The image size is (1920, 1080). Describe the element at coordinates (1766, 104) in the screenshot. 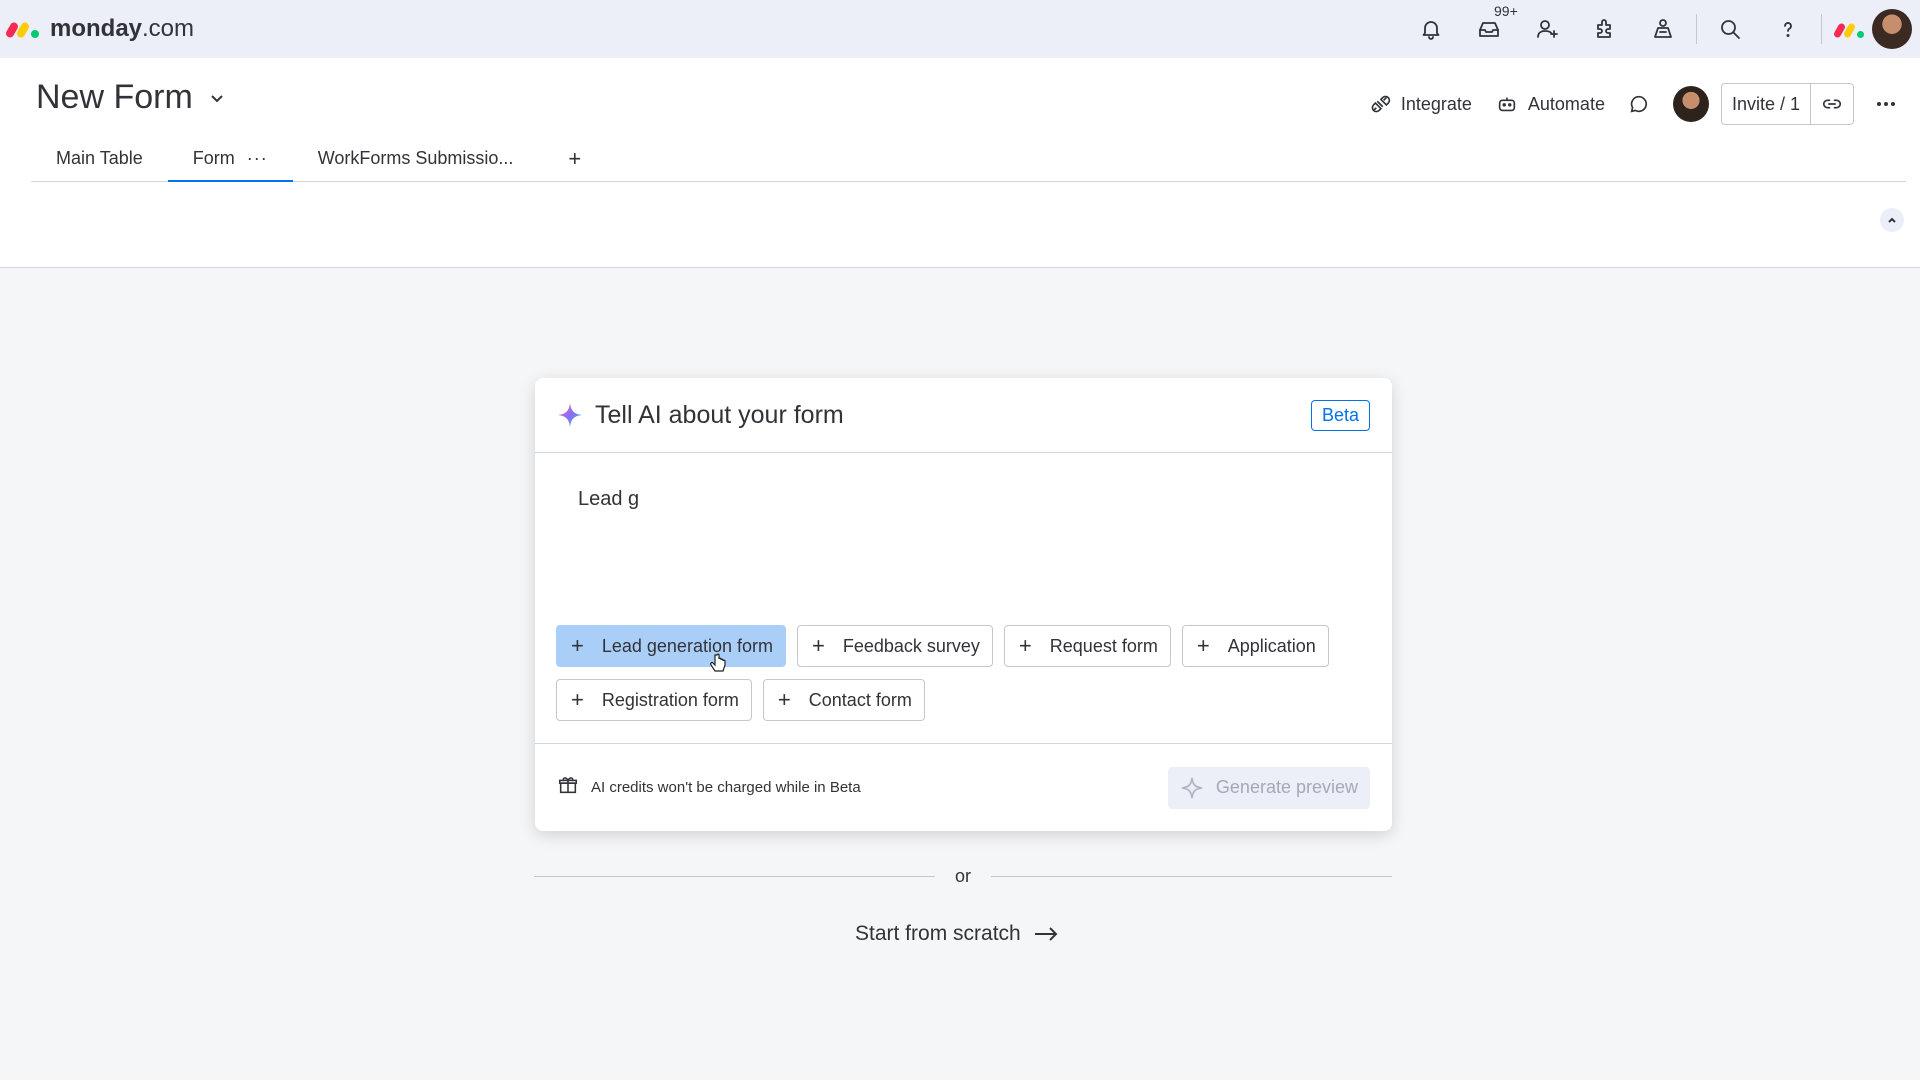

I see `invite-button: Invite / 1` at that location.